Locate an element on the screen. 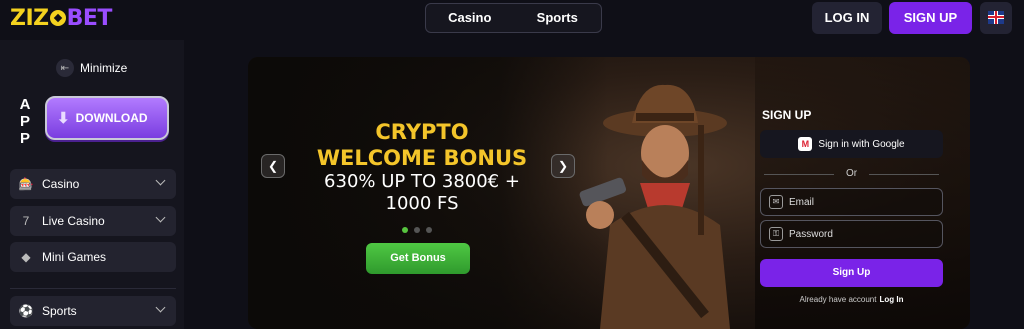  mode-switch: Casino Sports is located at coordinates (513, 18).